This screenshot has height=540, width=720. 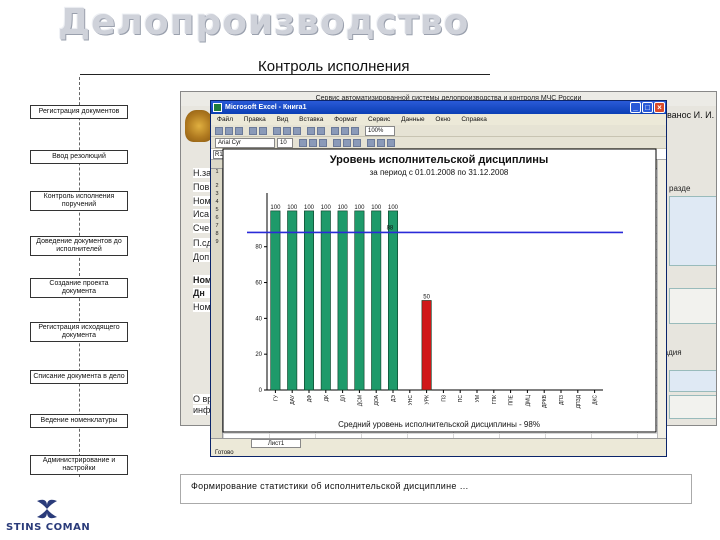 I want to click on x-tick-label: ДПЗД, so click(x=579, y=401).